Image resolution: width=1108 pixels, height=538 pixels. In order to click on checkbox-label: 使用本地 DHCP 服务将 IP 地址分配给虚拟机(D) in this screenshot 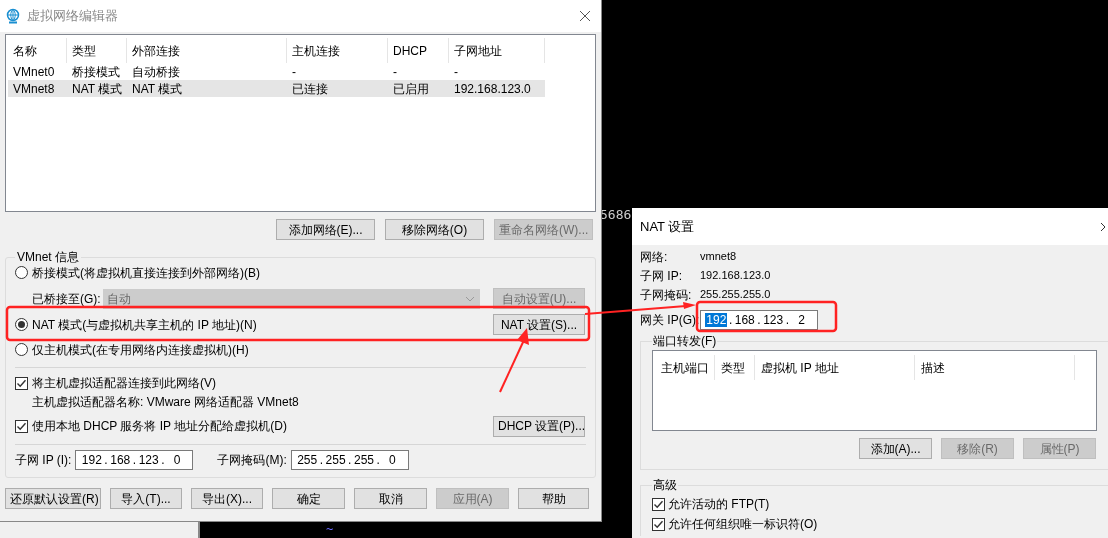, I will do `click(260, 426)`.